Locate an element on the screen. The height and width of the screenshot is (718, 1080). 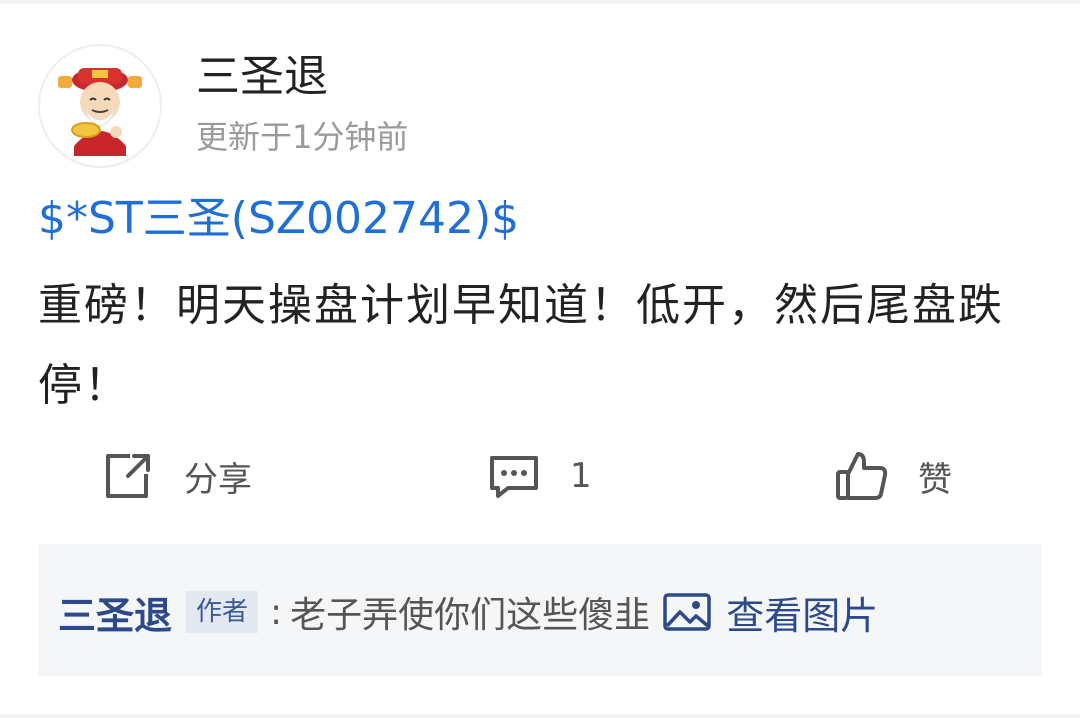
share-label: 分享 is located at coordinates (218, 479).